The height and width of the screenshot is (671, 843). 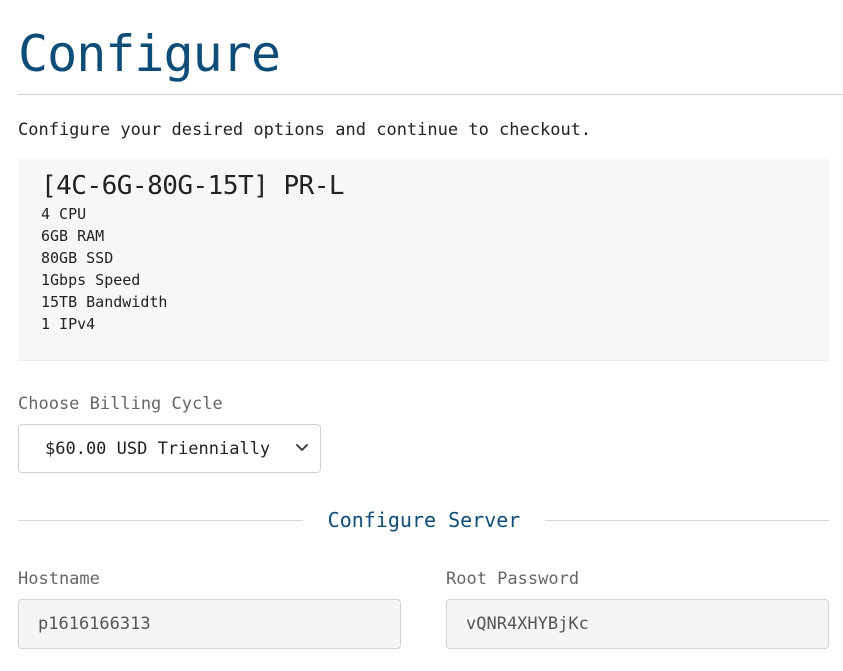 I want to click on billing-cycle-selected-value: $60.00 USD Triennially, so click(x=158, y=449).